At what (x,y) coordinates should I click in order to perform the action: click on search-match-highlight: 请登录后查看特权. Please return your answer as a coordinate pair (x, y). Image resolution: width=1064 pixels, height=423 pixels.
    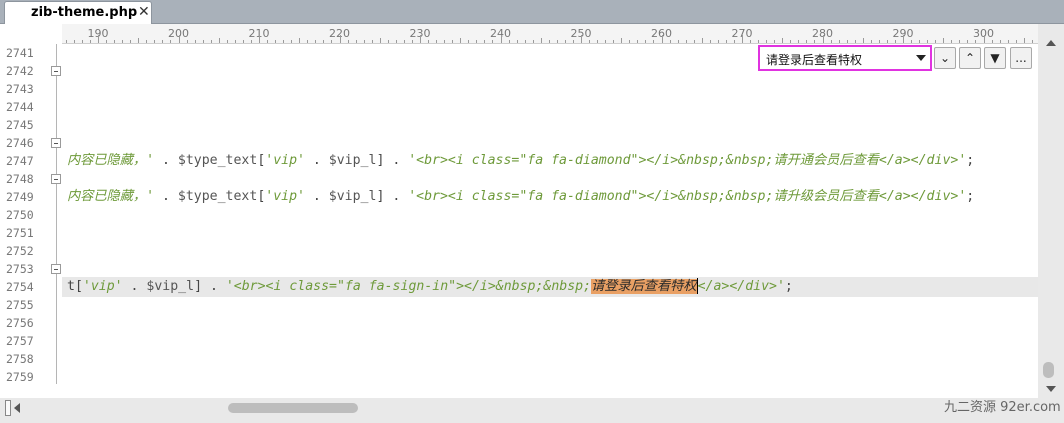
    Looking at the image, I should click on (644, 286).